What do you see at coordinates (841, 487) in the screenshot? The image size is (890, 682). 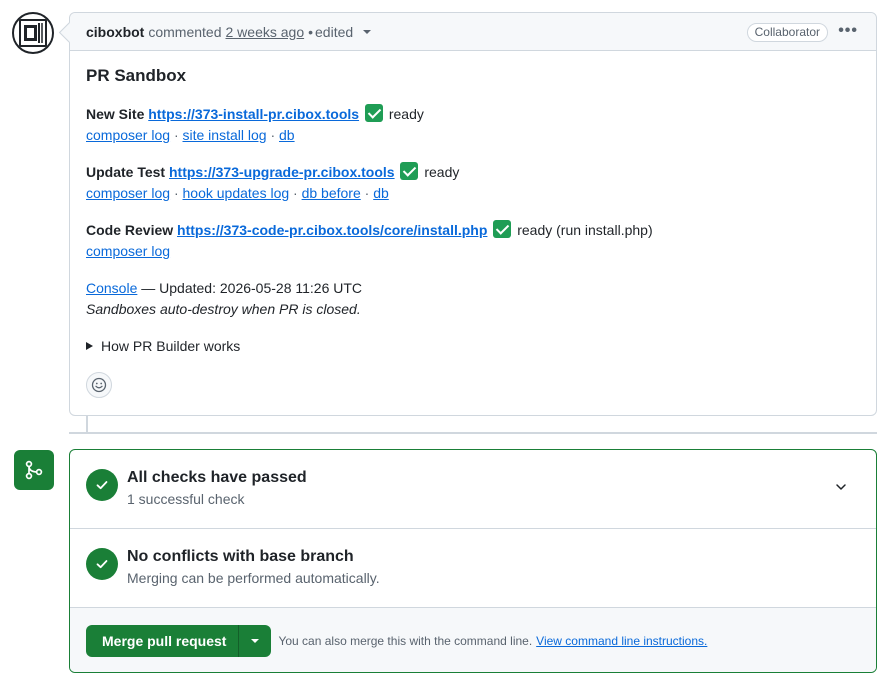 I see `chevron-down-icon` at bounding box center [841, 487].